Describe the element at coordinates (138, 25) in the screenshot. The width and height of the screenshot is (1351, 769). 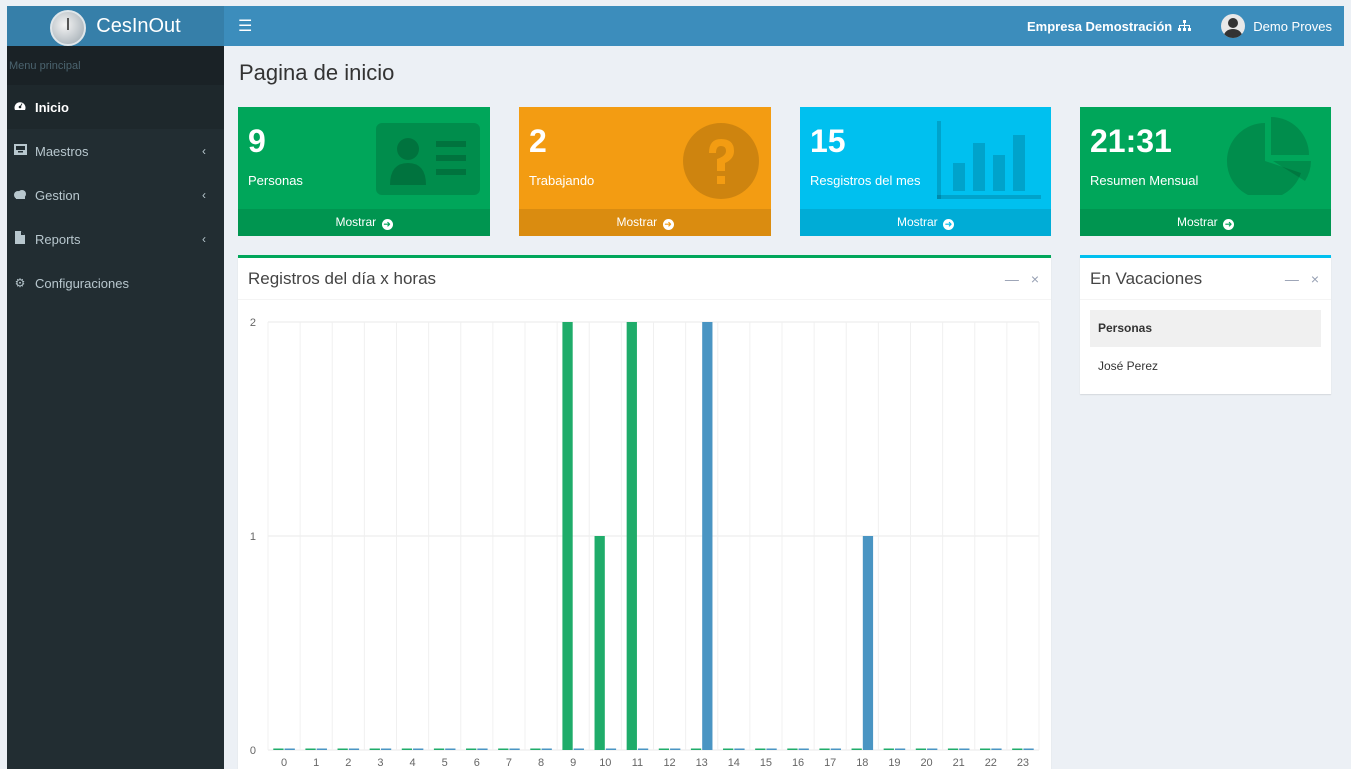
I see `app-title: CesInOut` at that location.